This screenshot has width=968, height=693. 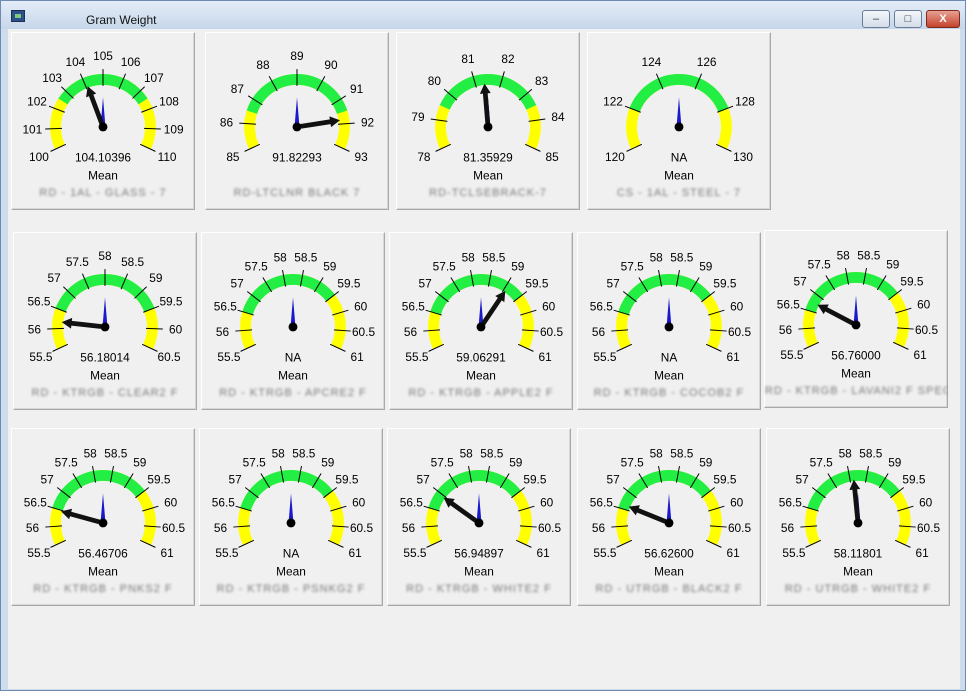 What do you see at coordinates (37, 102) in the screenshot?
I see `gauge-tick-label: 102` at bounding box center [37, 102].